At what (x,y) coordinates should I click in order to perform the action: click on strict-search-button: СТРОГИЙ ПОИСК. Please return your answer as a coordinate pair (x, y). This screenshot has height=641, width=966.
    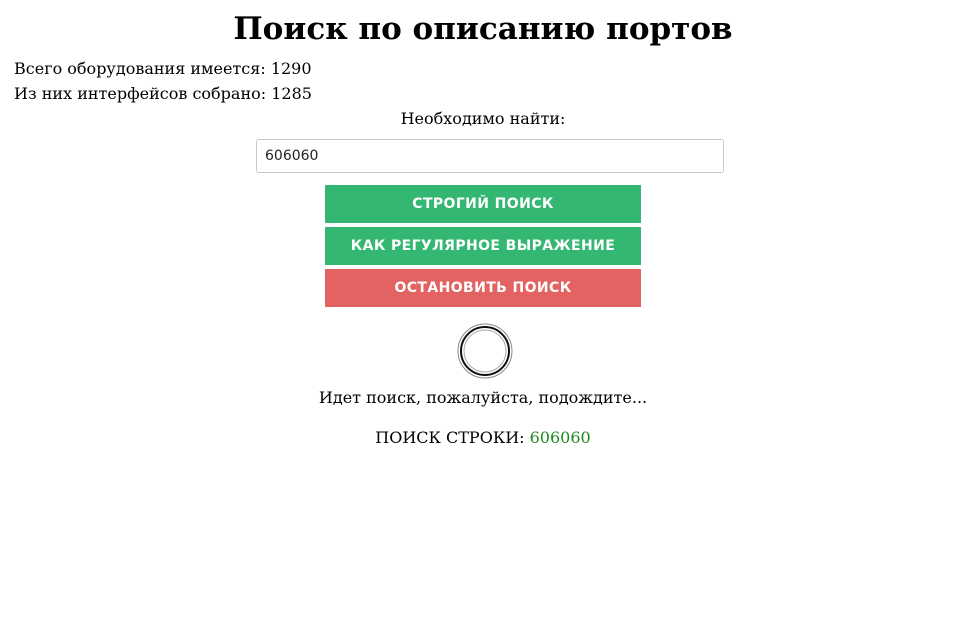
    Looking at the image, I should click on (483, 204).